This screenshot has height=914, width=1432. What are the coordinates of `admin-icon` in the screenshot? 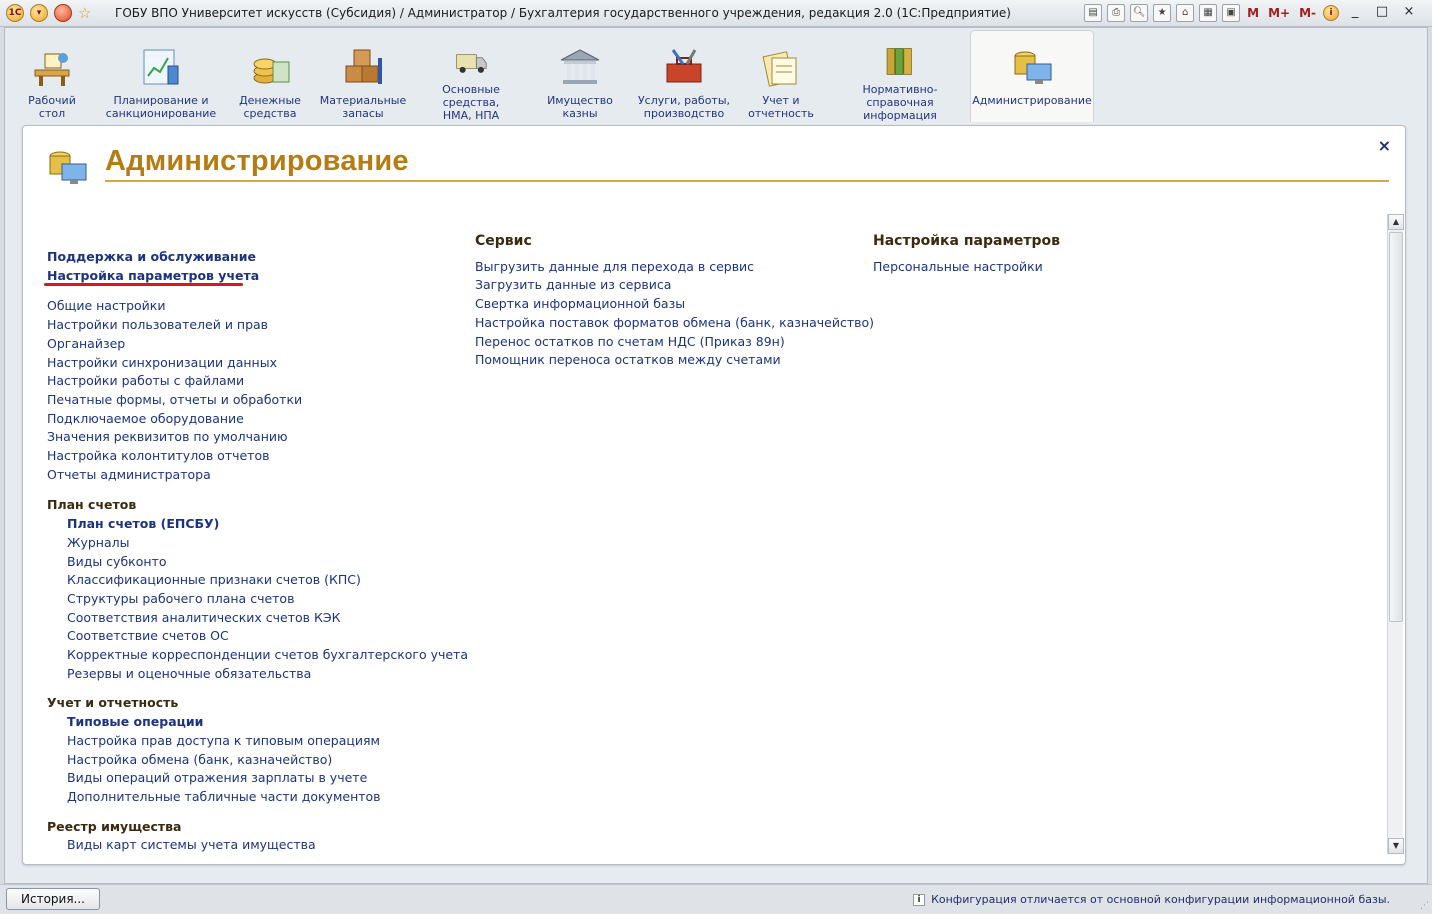 It's located at (68, 167).